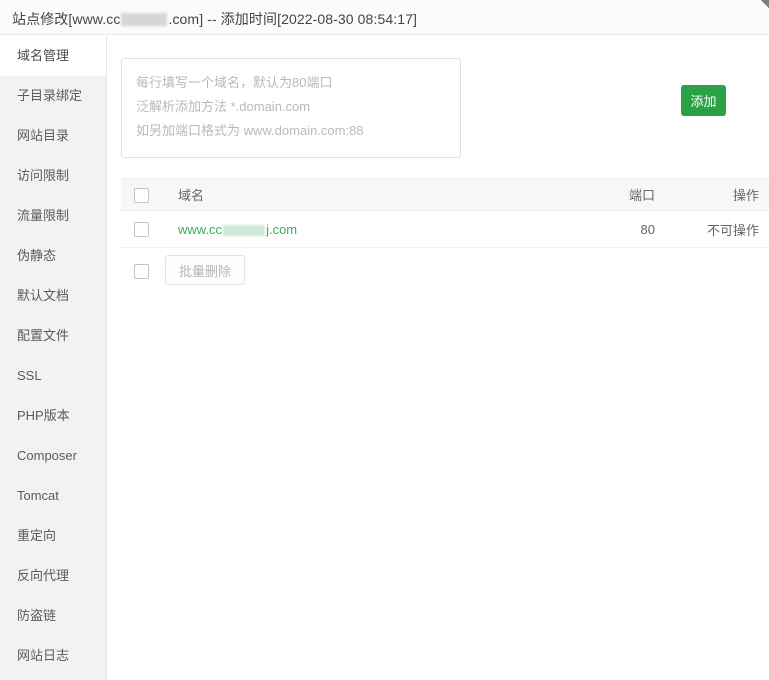 The height and width of the screenshot is (680, 769). What do you see at coordinates (376, 194) in the screenshot?
I see `column-header-domain: 域名` at bounding box center [376, 194].